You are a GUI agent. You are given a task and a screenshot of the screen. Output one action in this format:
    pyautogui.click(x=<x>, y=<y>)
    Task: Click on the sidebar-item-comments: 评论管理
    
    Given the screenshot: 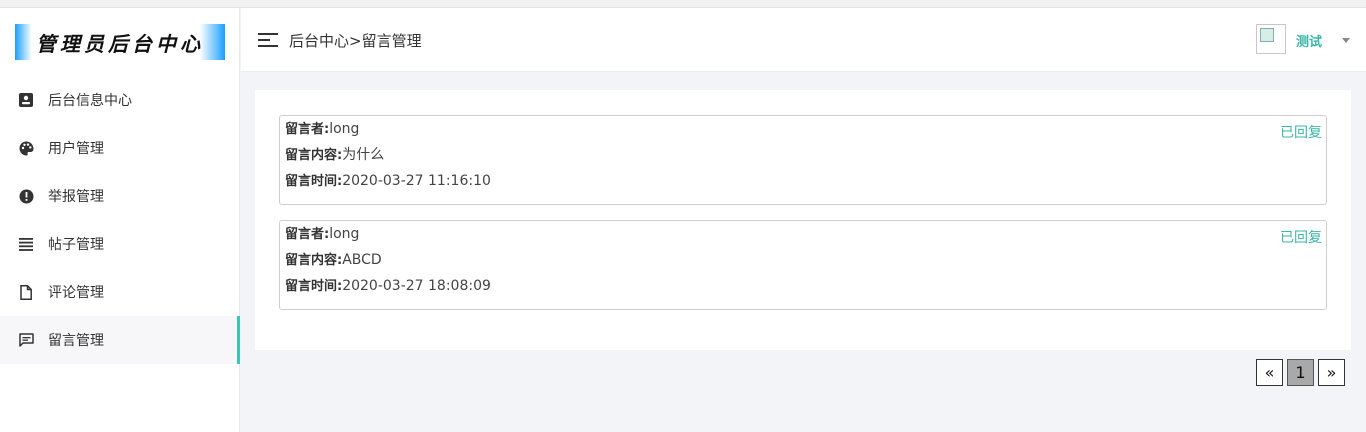 What is the action you would take?
    pyautogui.click(x=120, y=292)
    